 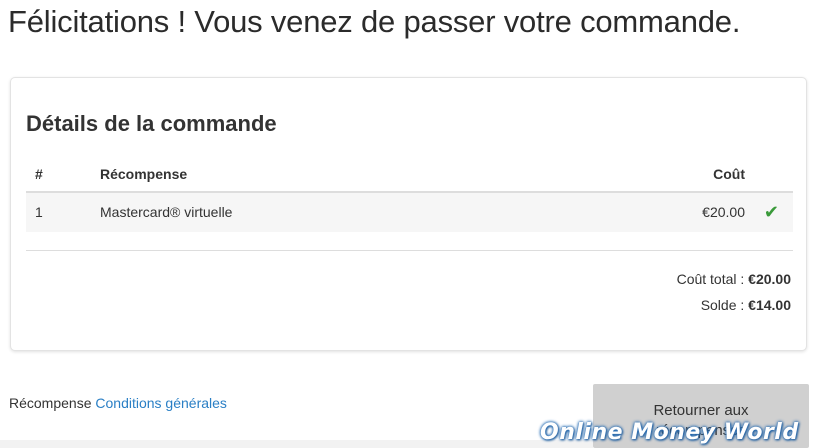 I want to click on bottom-strip, so click(x=296, y=444).